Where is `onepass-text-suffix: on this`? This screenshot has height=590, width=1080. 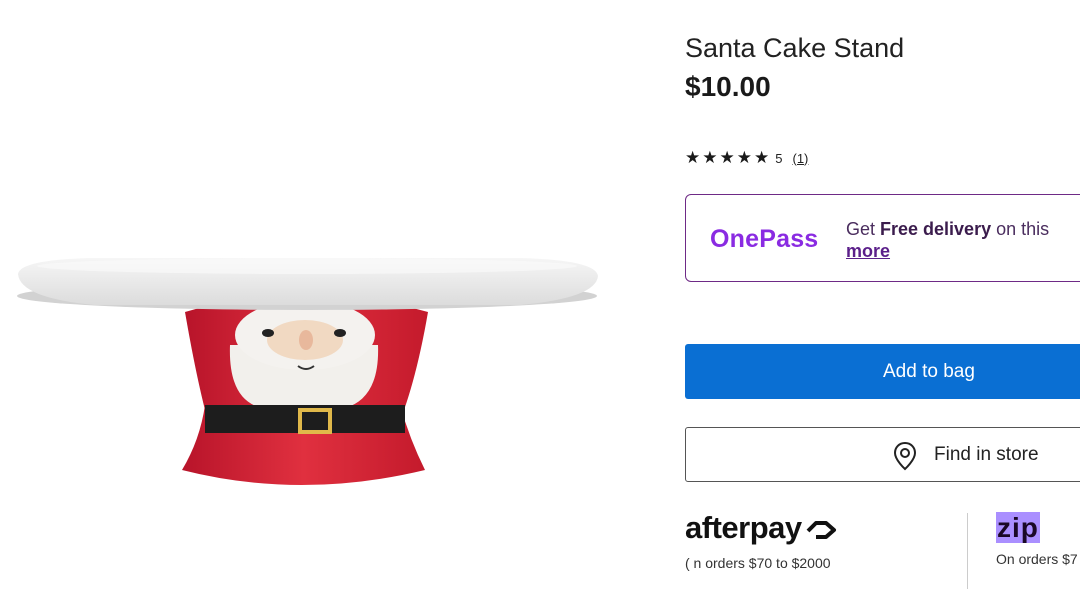
onepass-text-suffix: on this is located at coordinates (1020, 229).